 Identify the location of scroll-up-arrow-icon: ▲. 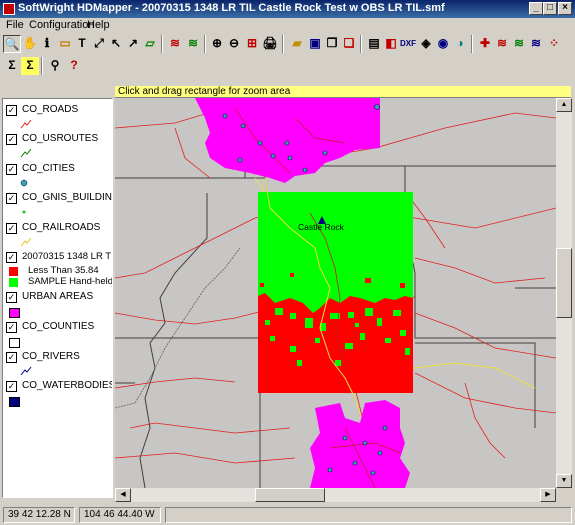
(564, 105).